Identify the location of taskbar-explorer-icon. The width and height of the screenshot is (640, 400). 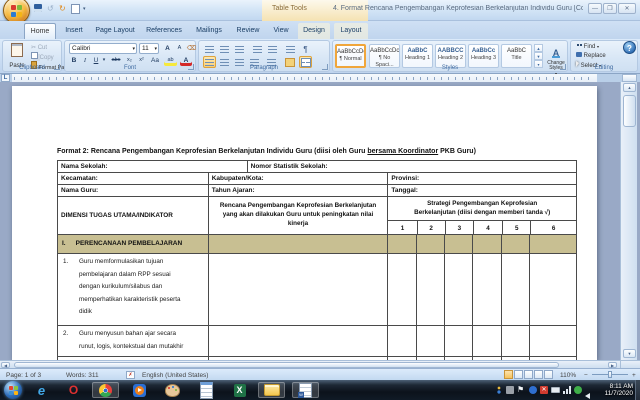
(271, 390).